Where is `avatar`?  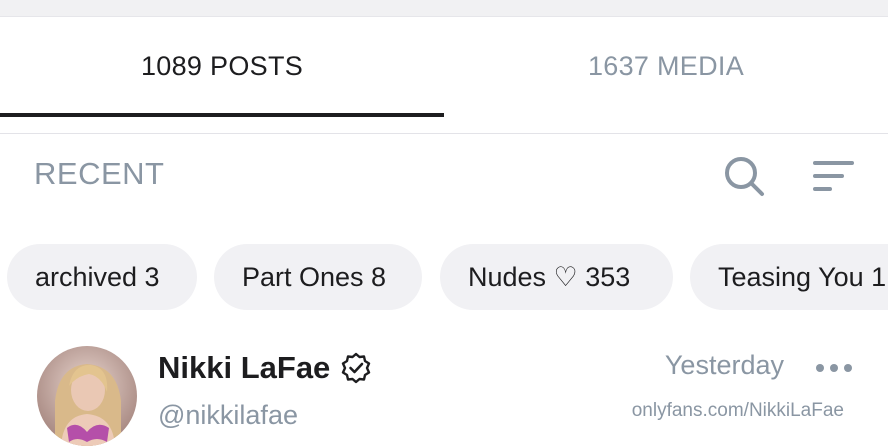 avatar is located at coordinates (87, 396).